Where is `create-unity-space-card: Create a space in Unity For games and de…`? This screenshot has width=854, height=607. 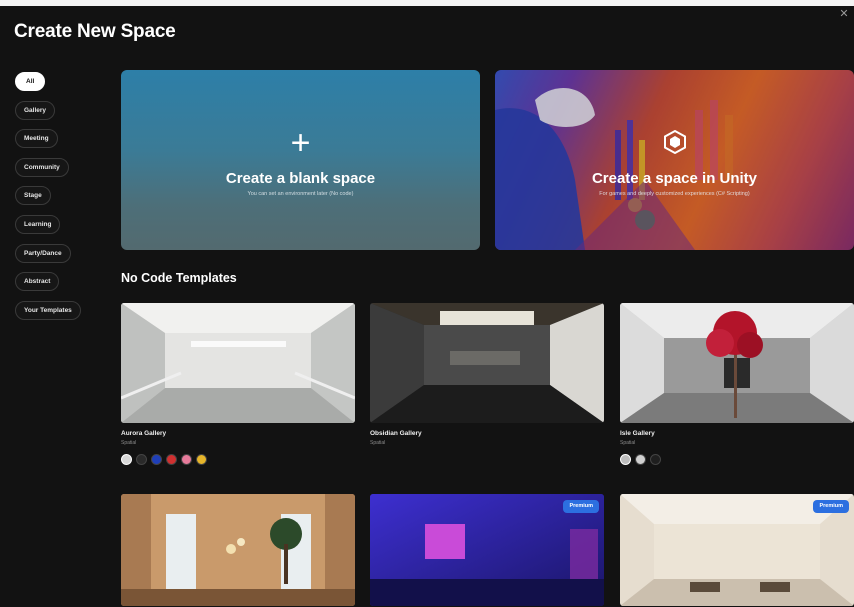
create-unity-space-card: Create a space in Unity For games and de… is located at coordinates (674, 160).